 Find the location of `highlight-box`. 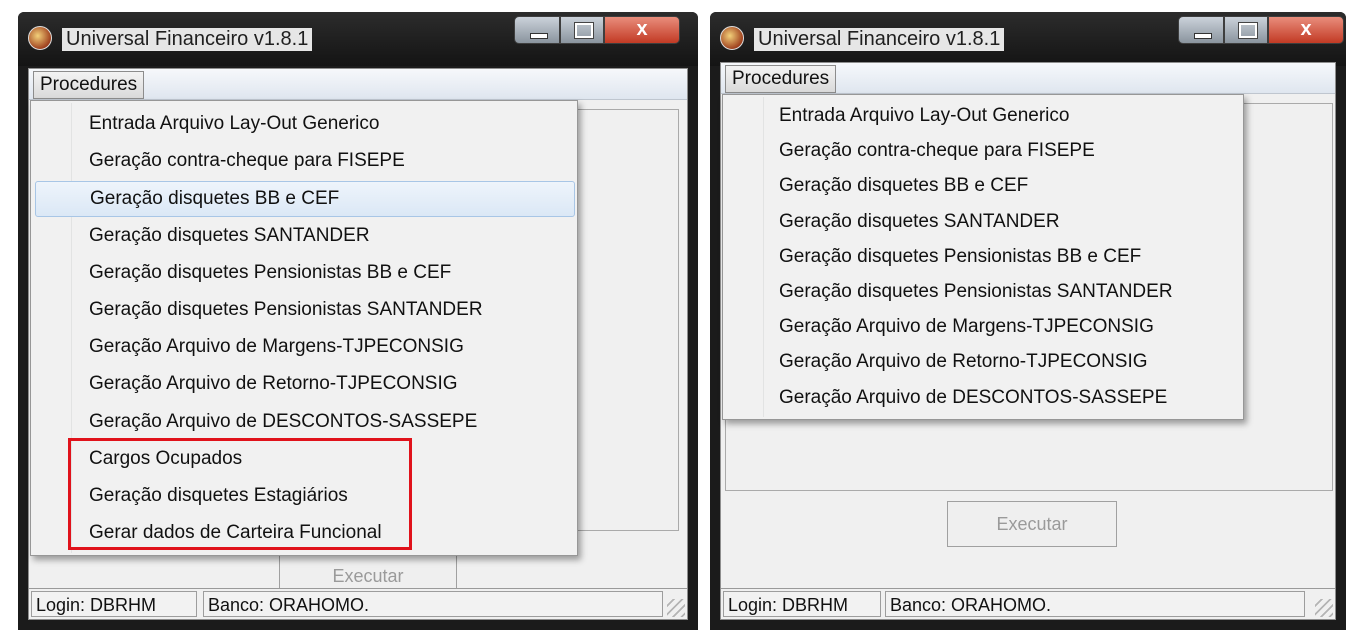

highlight-box is located at coordinates (240, 494).